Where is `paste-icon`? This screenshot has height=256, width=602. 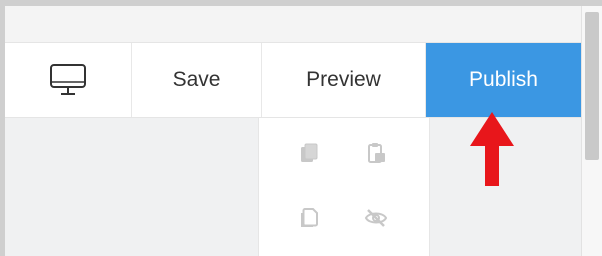
paste-icon is located at coordinates (376, 153).